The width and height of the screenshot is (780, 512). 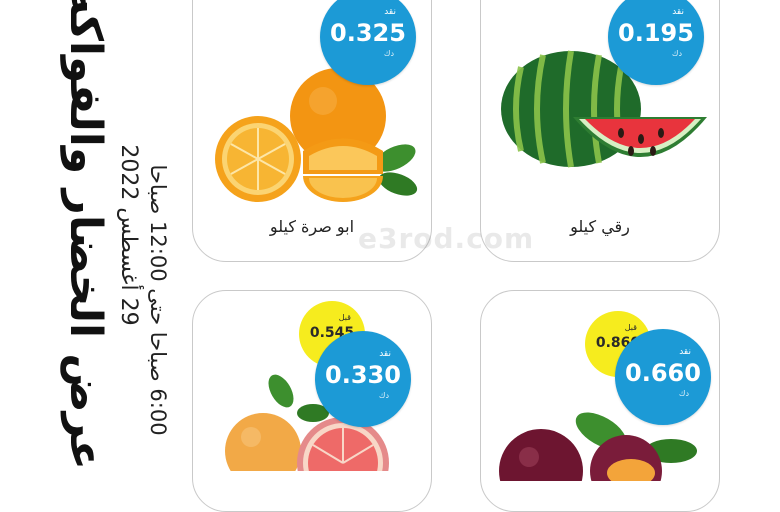 What do you see at coordinates (316, 135) in the screenshot?
I see `orange-icon` at bounding box center [316, 135].